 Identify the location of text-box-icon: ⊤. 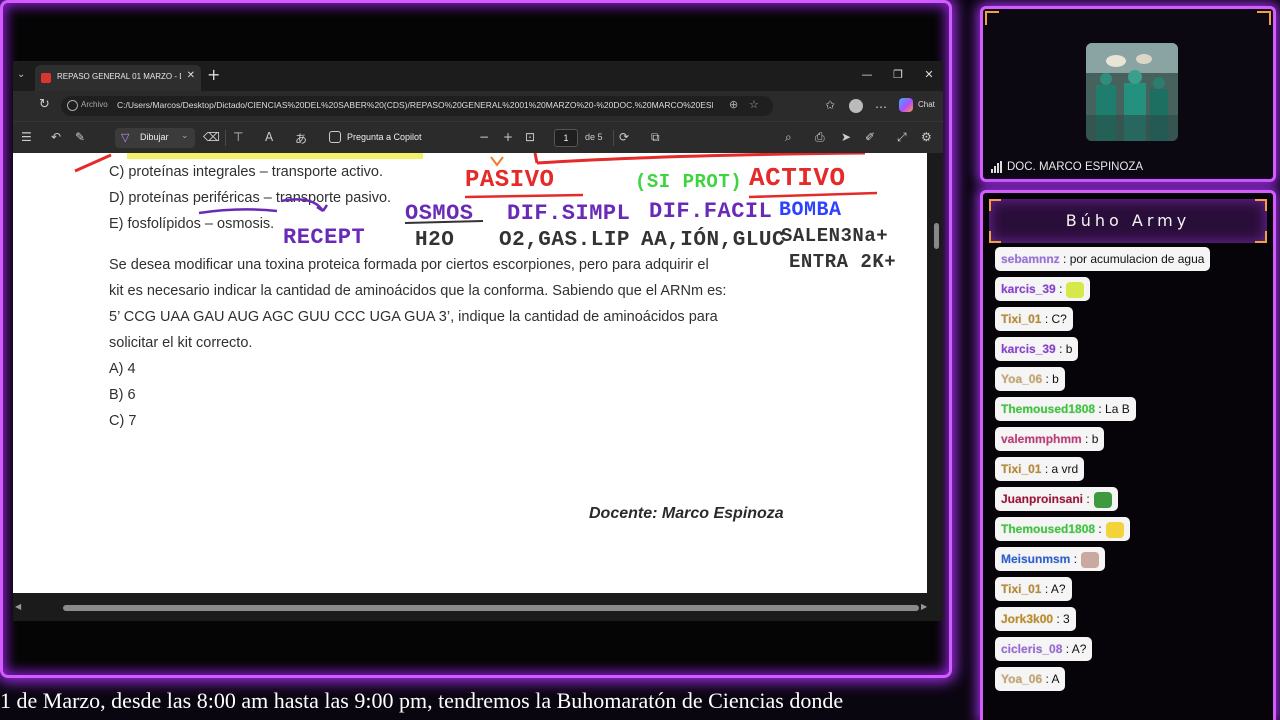
(238, 137).